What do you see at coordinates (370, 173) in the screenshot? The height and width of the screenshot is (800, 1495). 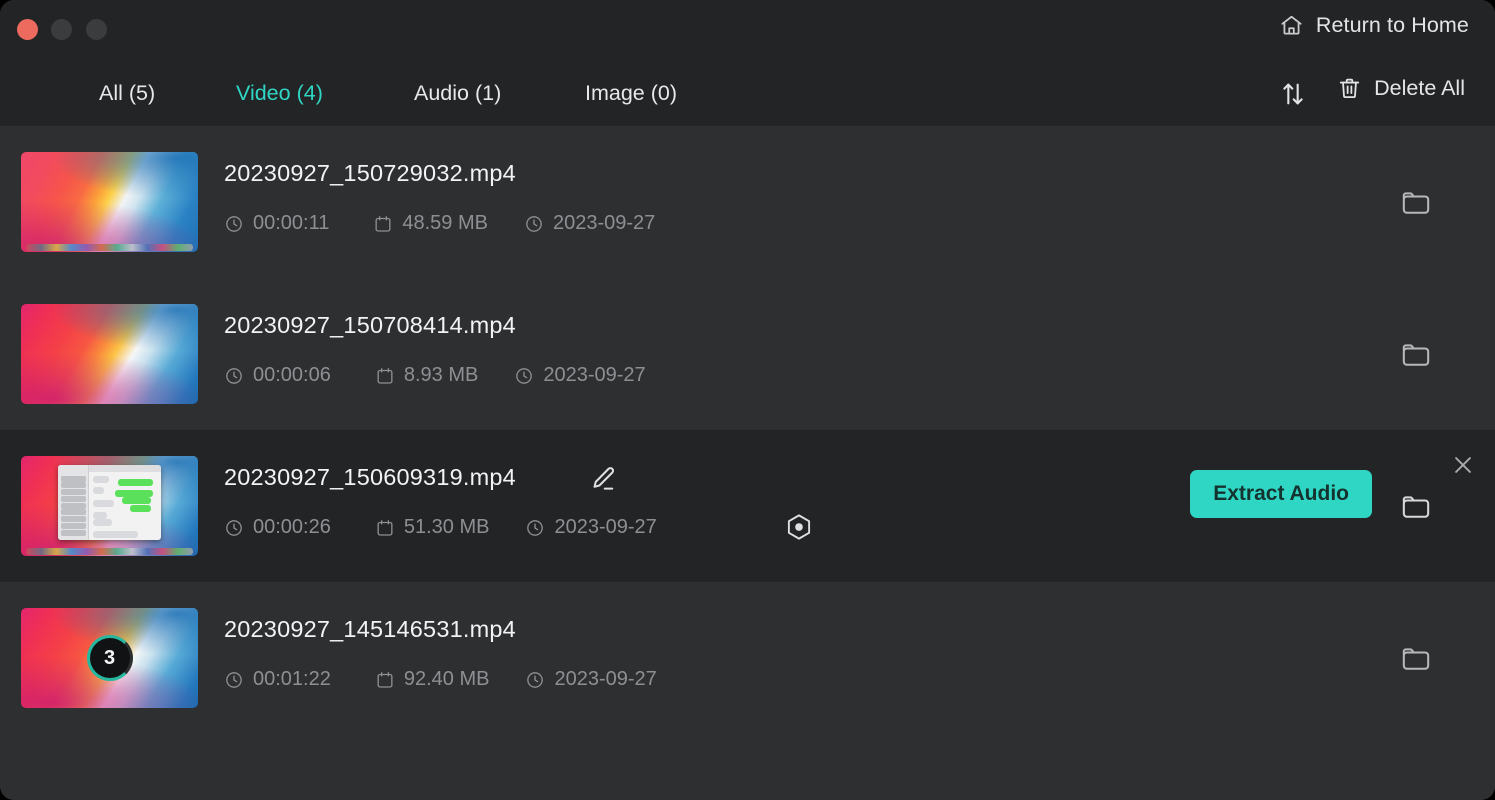 I see `file-name: 20230927_150729032.mp4` at bounding box center [370, 173].